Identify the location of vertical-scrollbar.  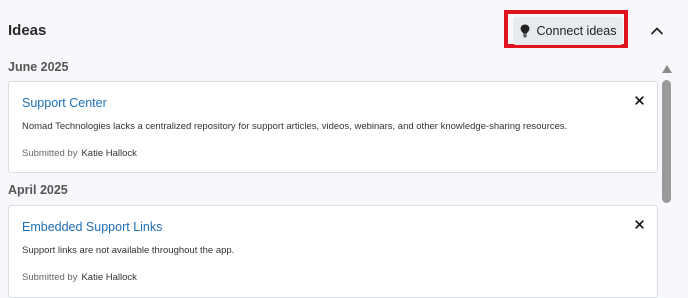
(667, 179).